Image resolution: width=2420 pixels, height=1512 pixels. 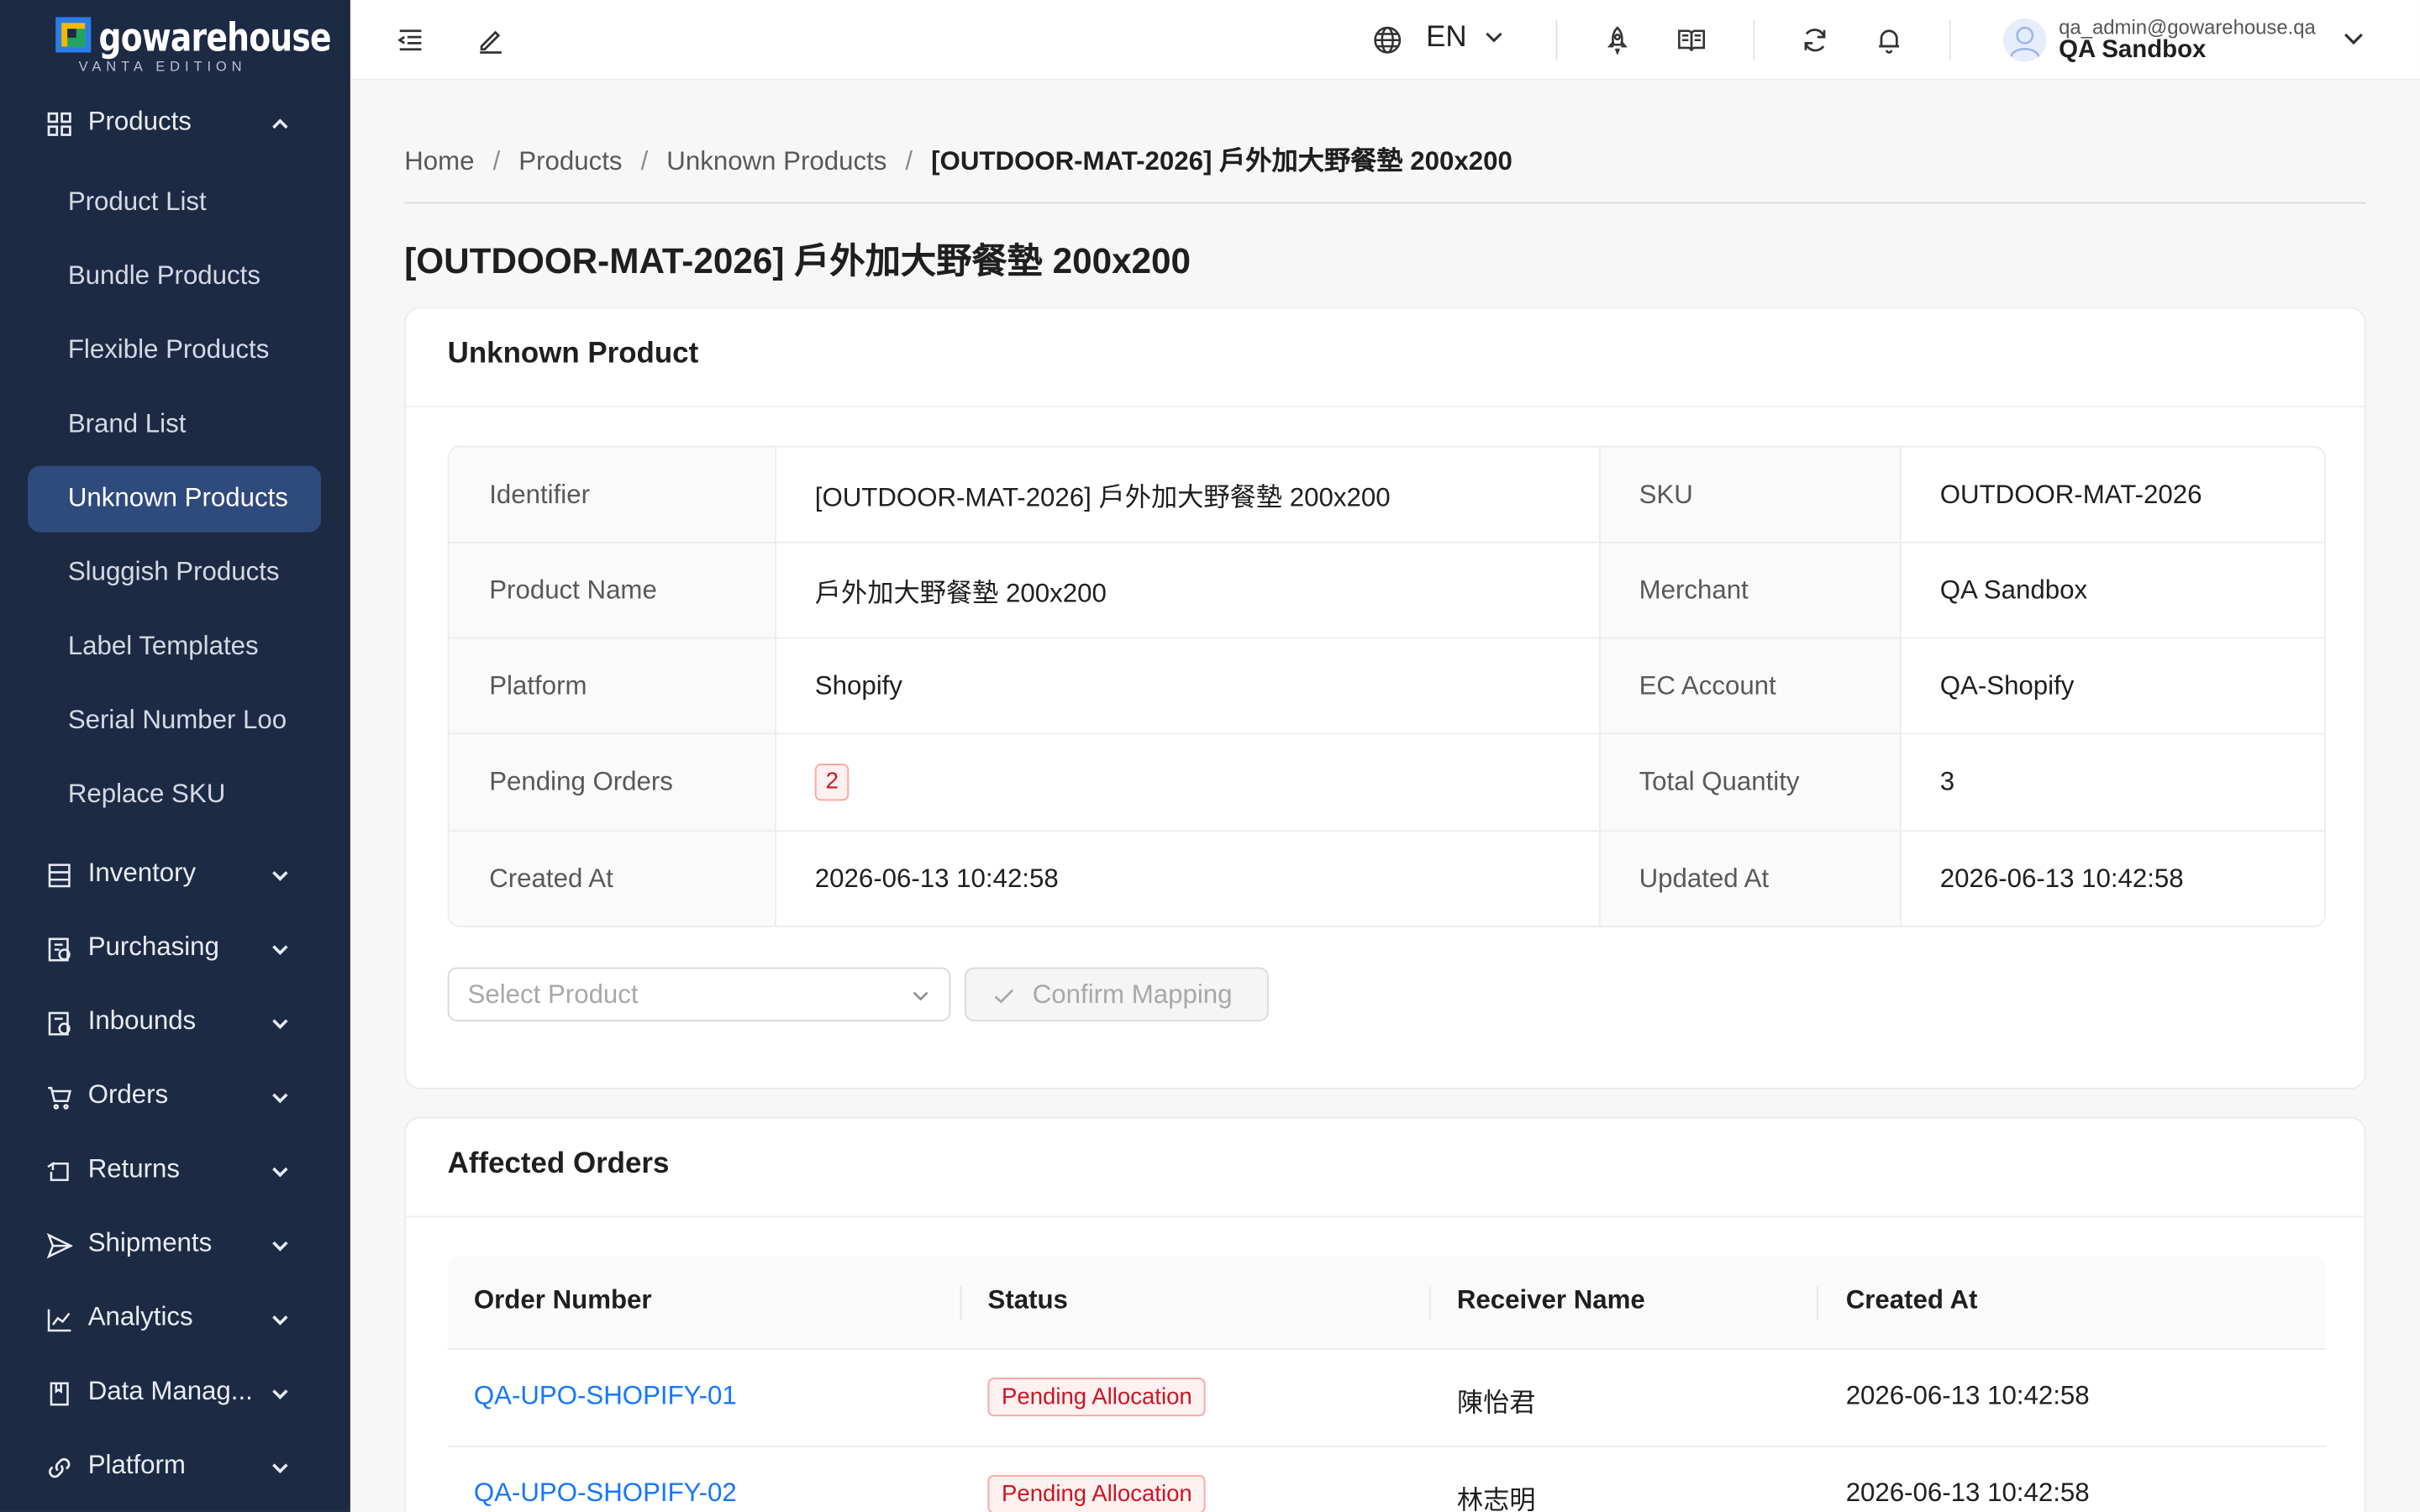 I want to click on top-header: EN qa_admin@gowarehouse.qa QA Sandbox, so click(x=1385, y=40).